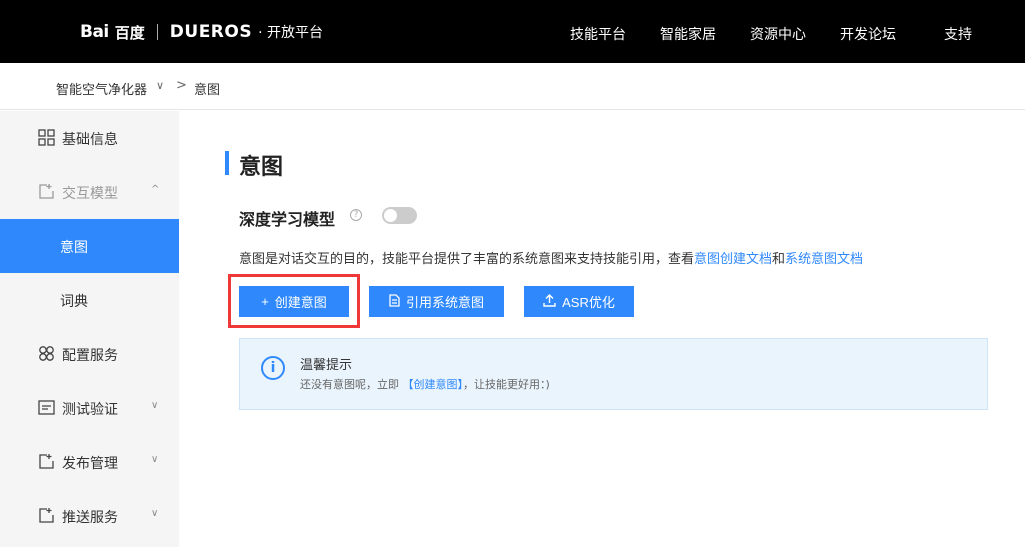 The width and height of the screenshot is (1025, 547). Describe the element at coordinates (101, 88) in the screenshot. I see `breadcrumb-skill-select: 智能空气净化器` at that location.